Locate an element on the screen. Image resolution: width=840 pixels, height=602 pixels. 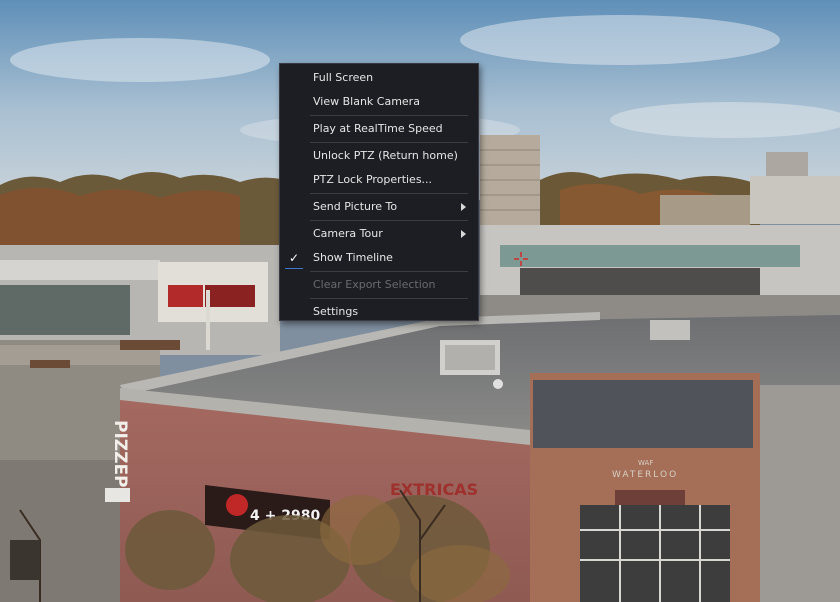
menu-item-label: Clear Export Selection is located at coordinates (374, 284).